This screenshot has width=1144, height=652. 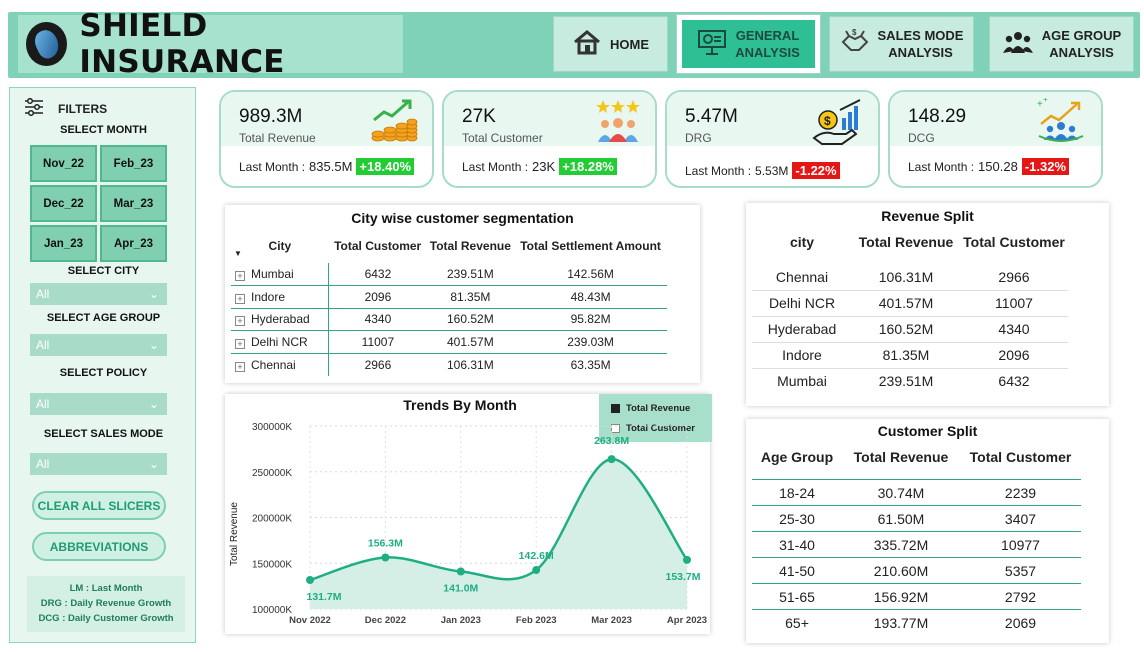 I want to click on kpi-value: 148.29, so click(x=937, y=116).